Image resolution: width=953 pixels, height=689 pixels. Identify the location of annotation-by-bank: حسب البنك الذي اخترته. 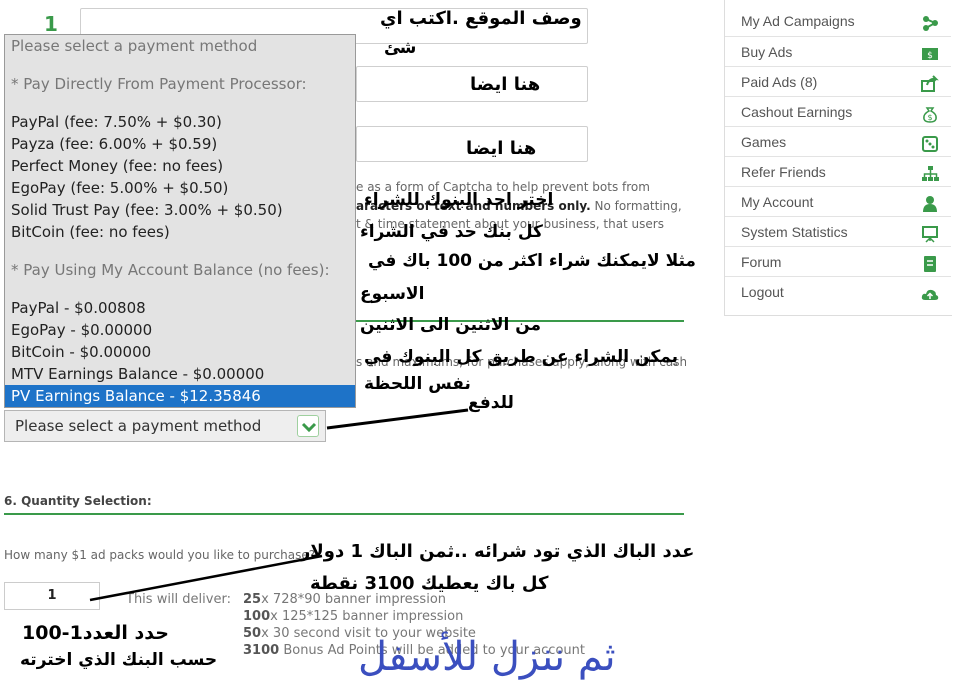
(119, 660).